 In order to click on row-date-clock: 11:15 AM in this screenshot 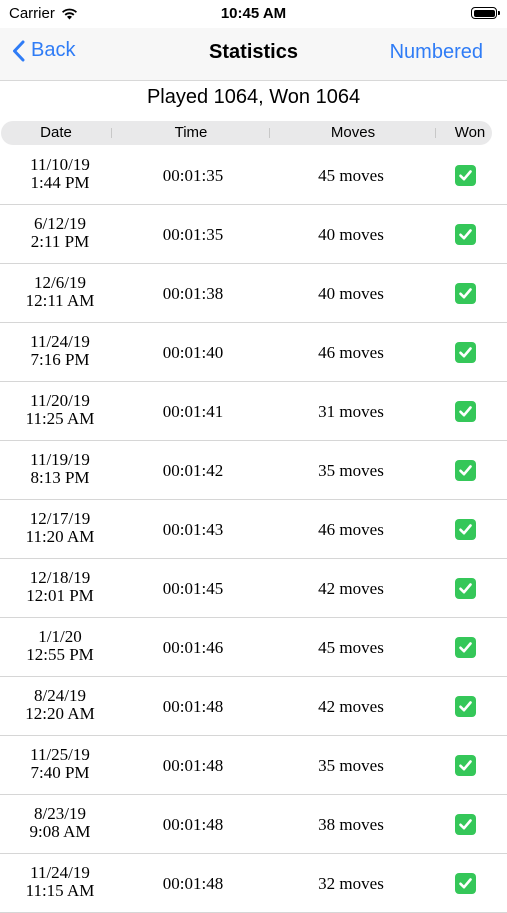, I will do `click(60, 890)`.